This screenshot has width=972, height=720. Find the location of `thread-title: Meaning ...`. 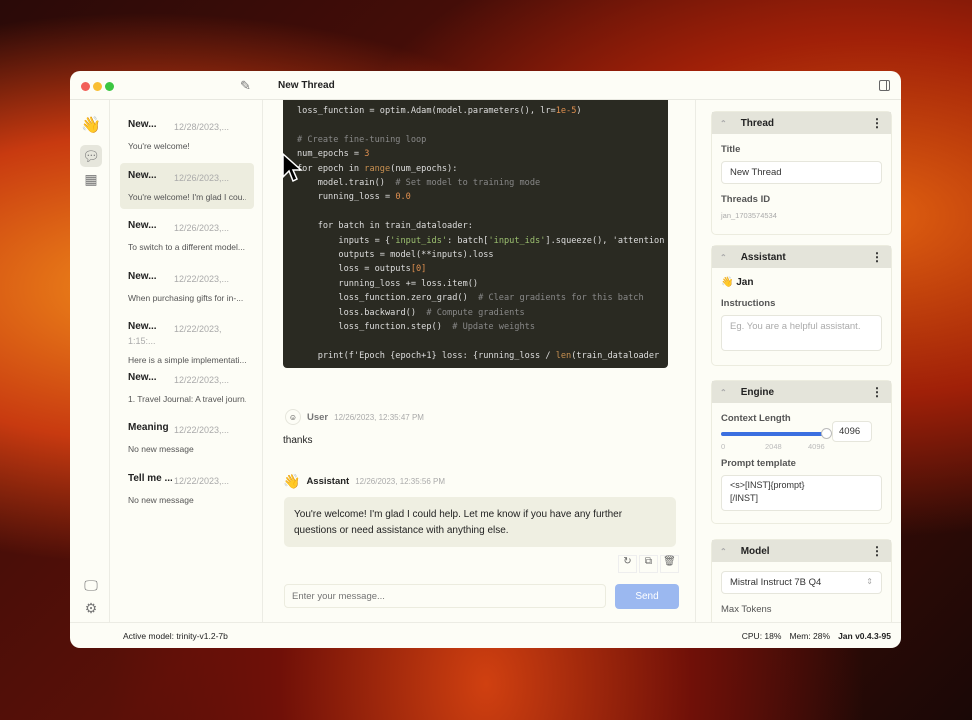

thread-title: Meaning ... is located at coordinates (150, 427).